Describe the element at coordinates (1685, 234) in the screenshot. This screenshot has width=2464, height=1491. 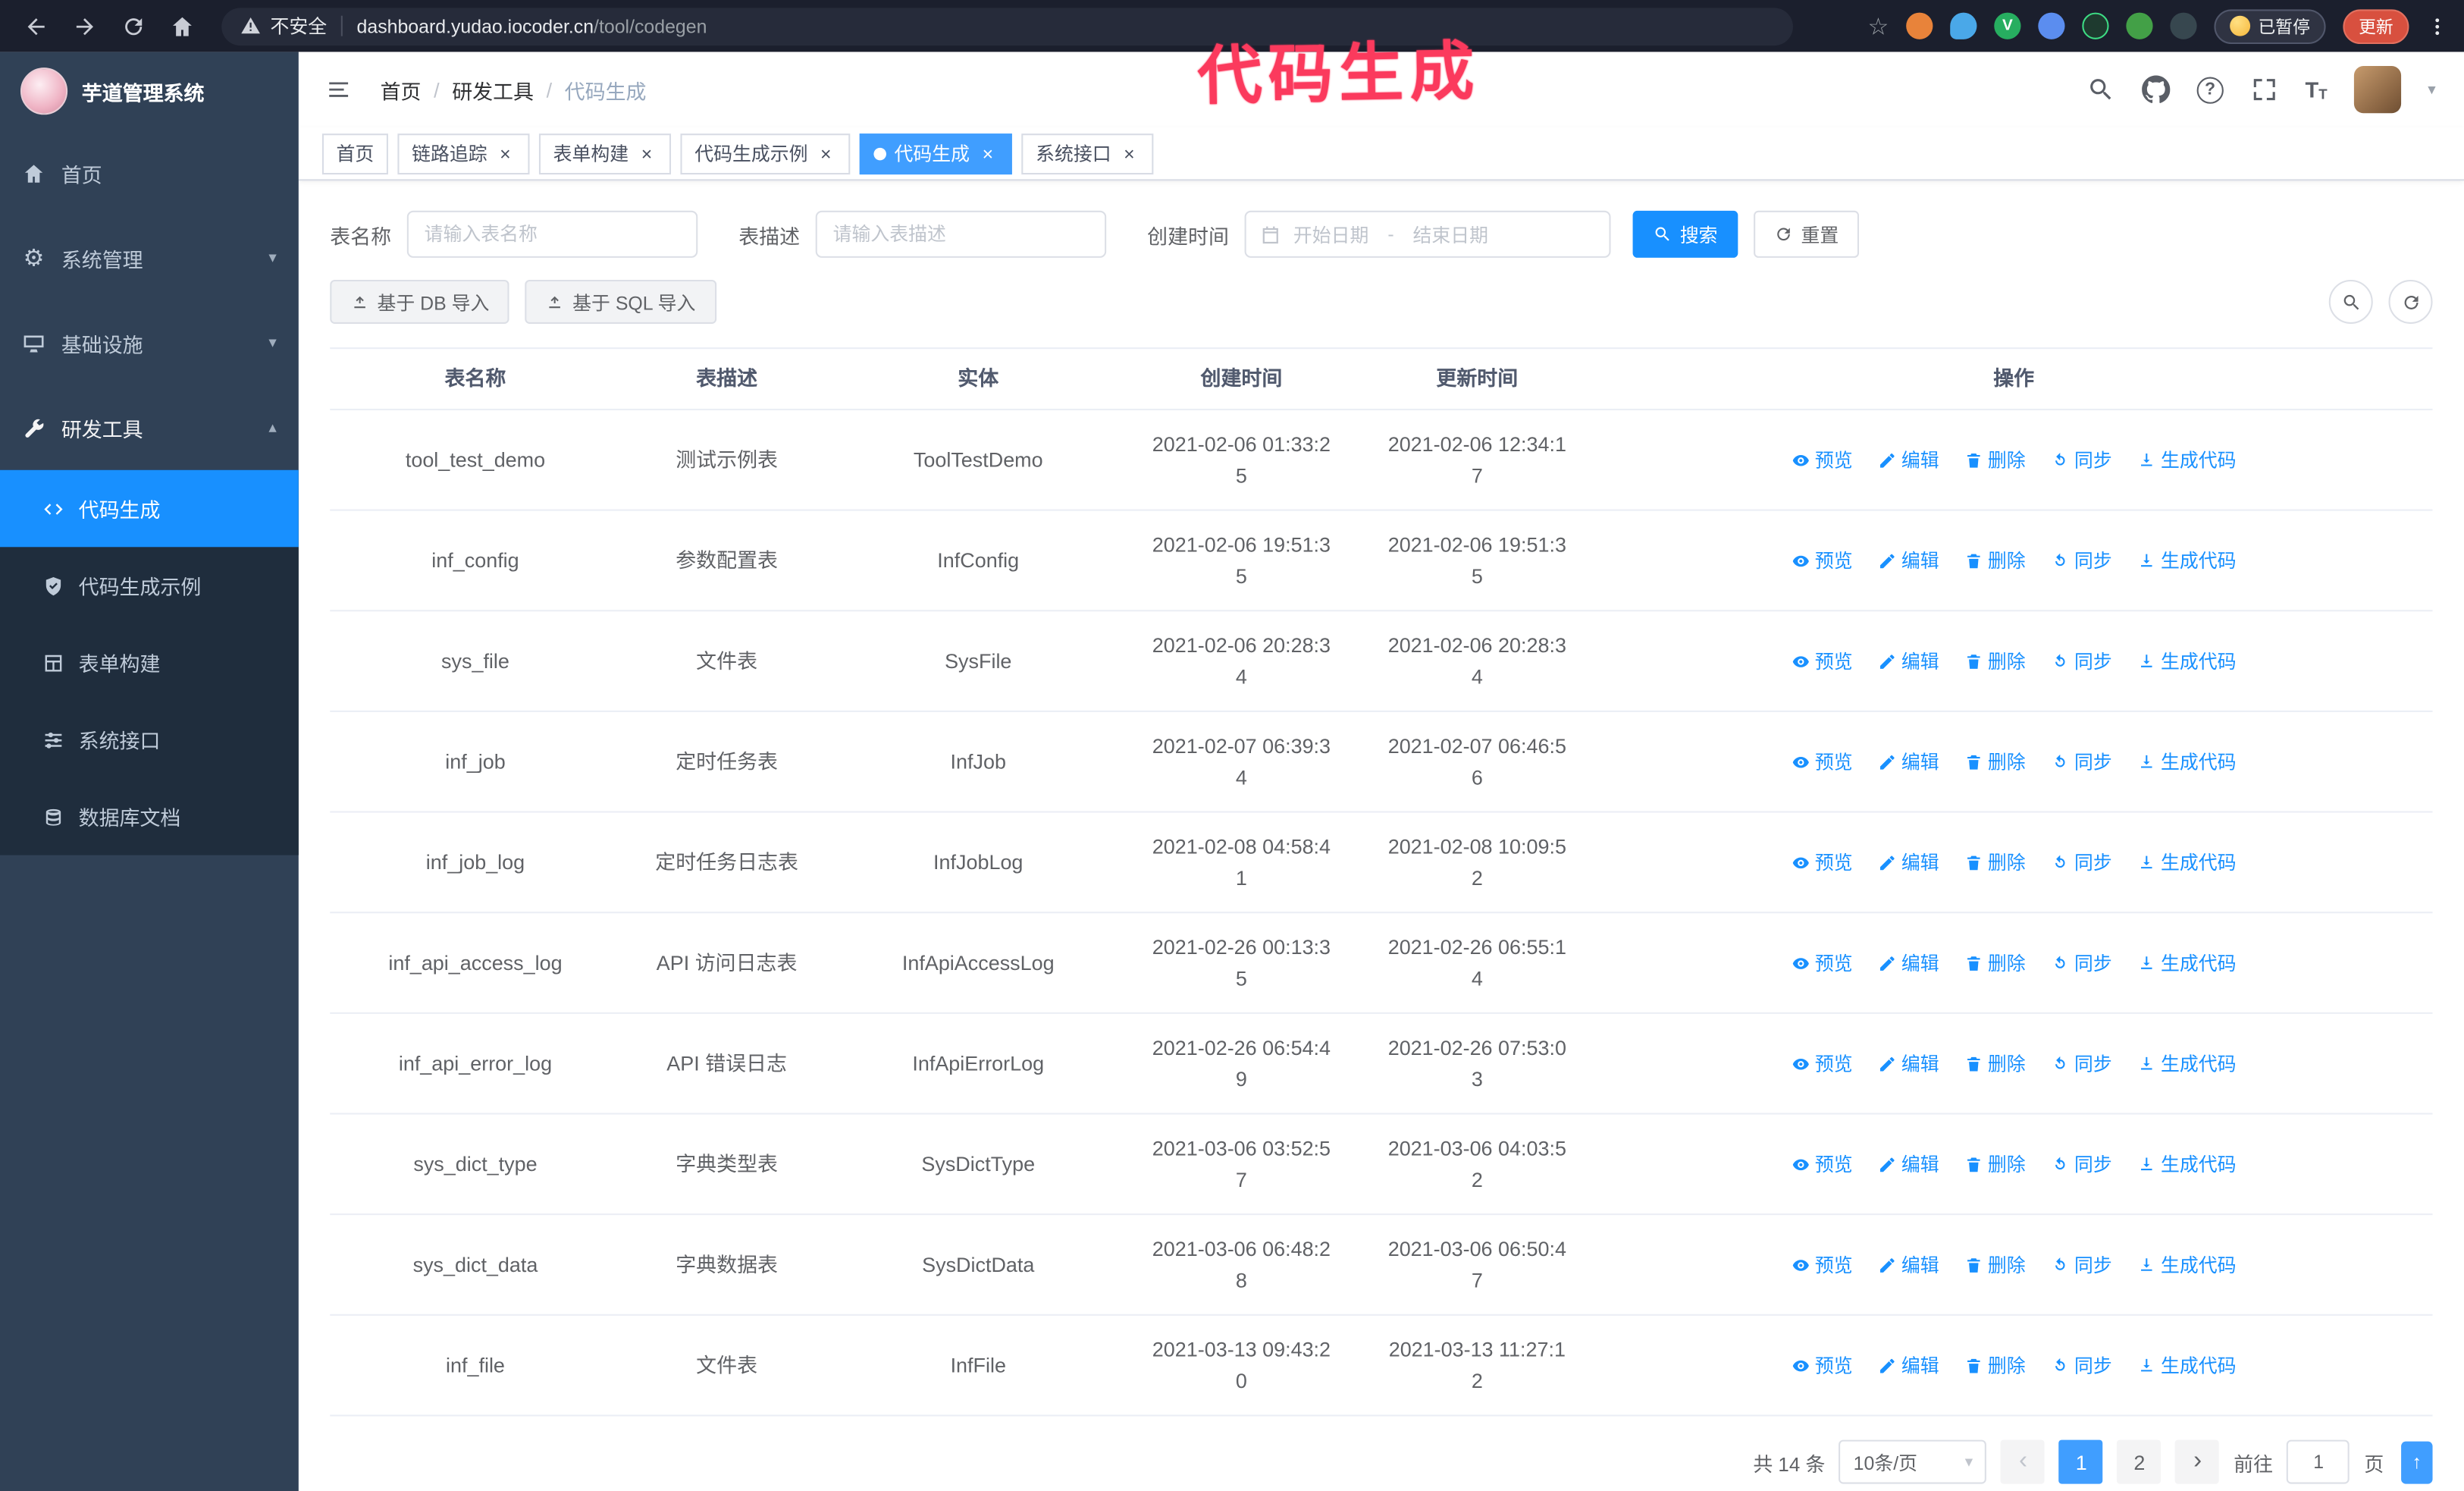
I see `search-button: 搜索` at that location.